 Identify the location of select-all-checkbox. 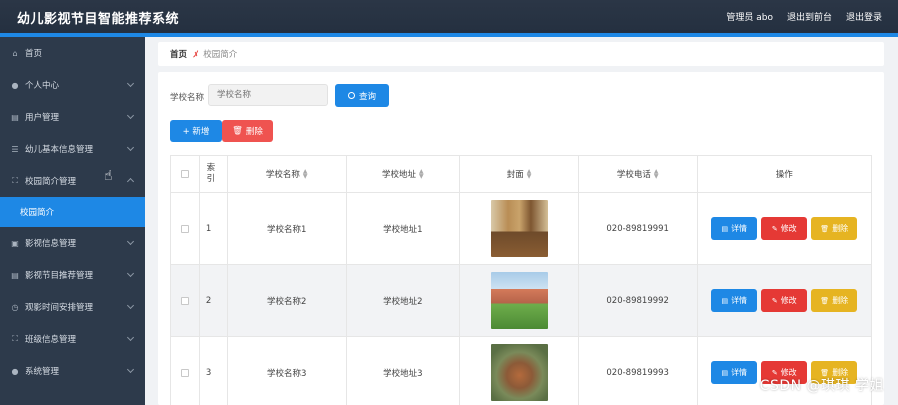
(184, 174).